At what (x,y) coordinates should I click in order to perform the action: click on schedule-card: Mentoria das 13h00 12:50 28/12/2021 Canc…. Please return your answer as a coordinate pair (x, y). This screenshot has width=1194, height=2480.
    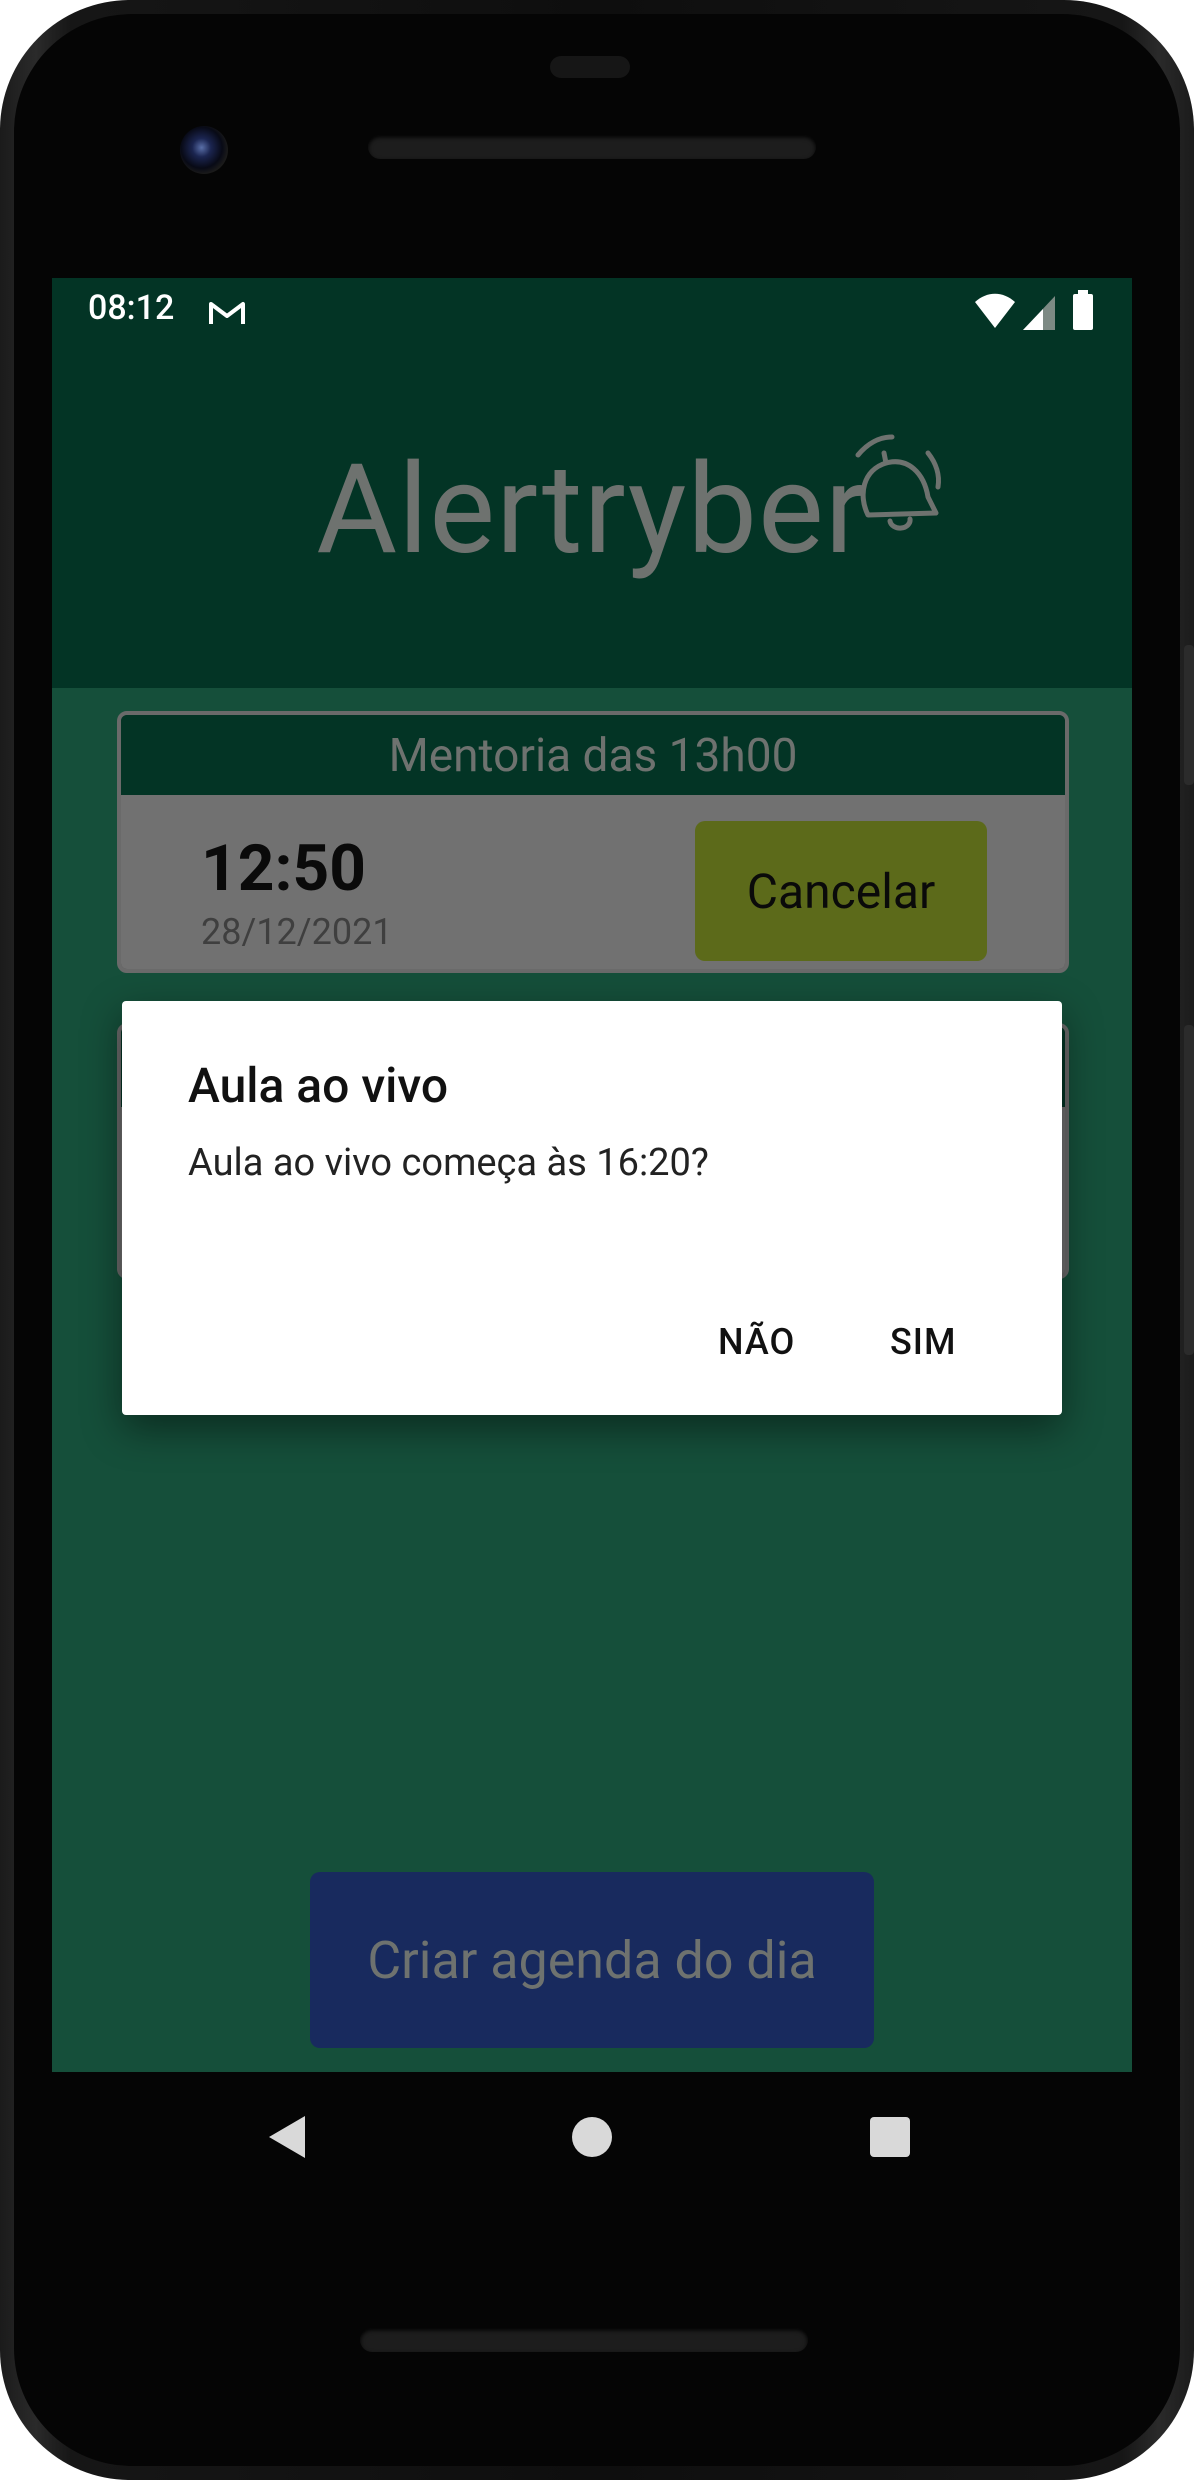
    Looking at the image, I should click on (593, 842).